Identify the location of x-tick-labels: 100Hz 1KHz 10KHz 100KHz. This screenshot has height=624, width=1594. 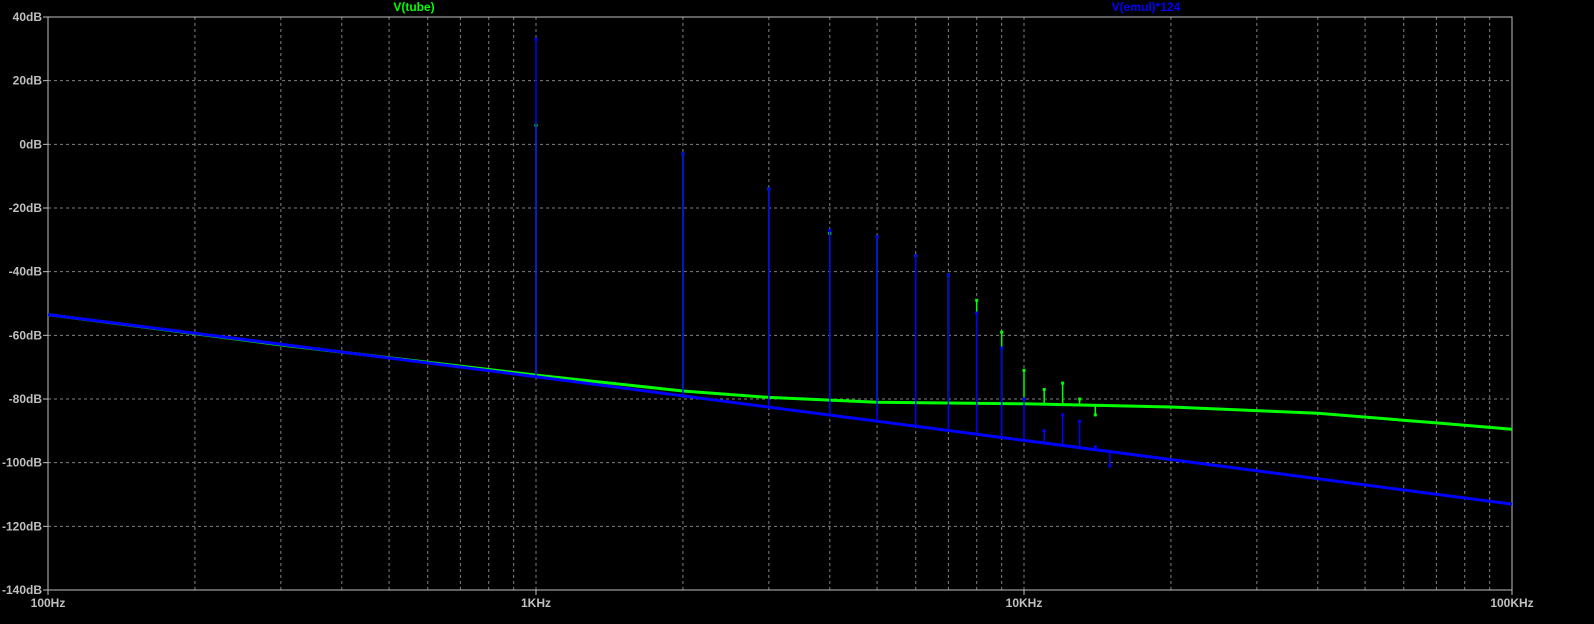
(782, 600).